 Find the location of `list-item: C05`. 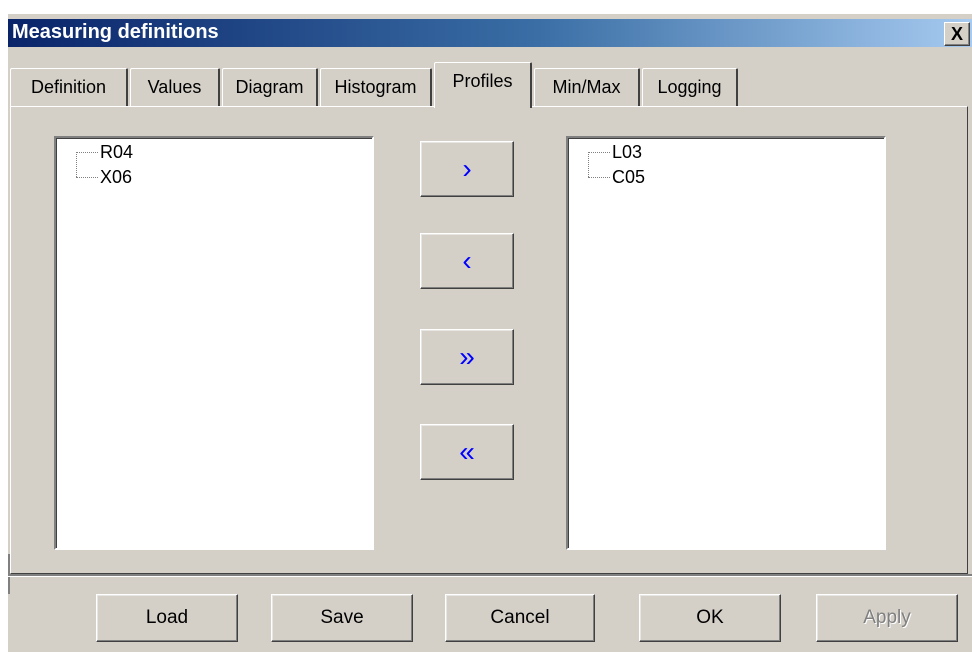

list-item: C05 is located at coordinates (616, 177).